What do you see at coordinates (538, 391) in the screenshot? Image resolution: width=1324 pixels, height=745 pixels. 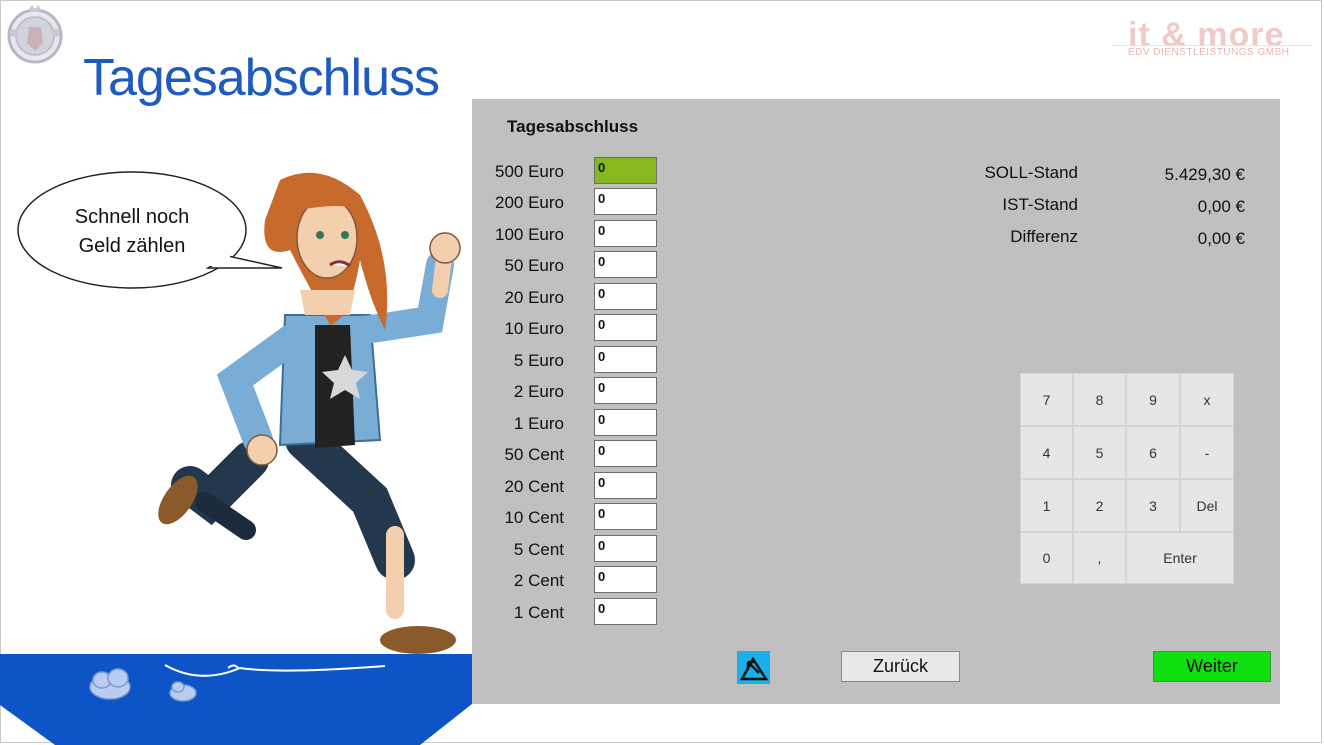 I see `denomination-label: 2 Euro` at bounding box center [538, 391].